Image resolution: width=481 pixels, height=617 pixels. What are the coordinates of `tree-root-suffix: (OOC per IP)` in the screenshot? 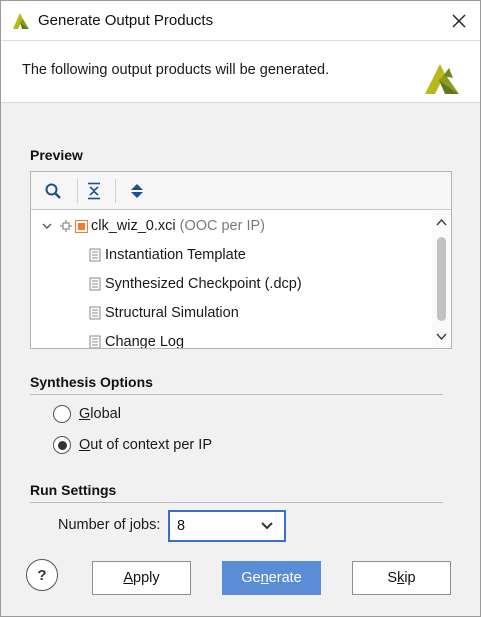 It's located at (222, 226).